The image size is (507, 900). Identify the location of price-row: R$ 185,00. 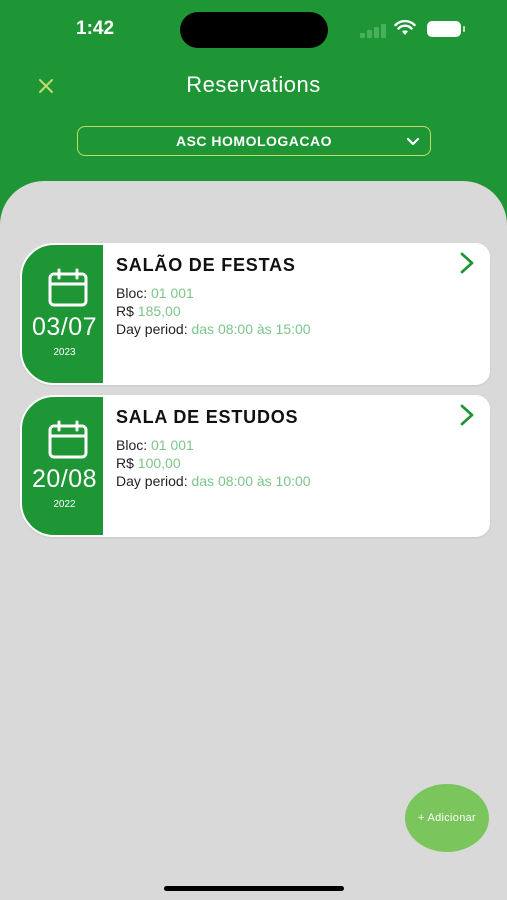
(148, 311).